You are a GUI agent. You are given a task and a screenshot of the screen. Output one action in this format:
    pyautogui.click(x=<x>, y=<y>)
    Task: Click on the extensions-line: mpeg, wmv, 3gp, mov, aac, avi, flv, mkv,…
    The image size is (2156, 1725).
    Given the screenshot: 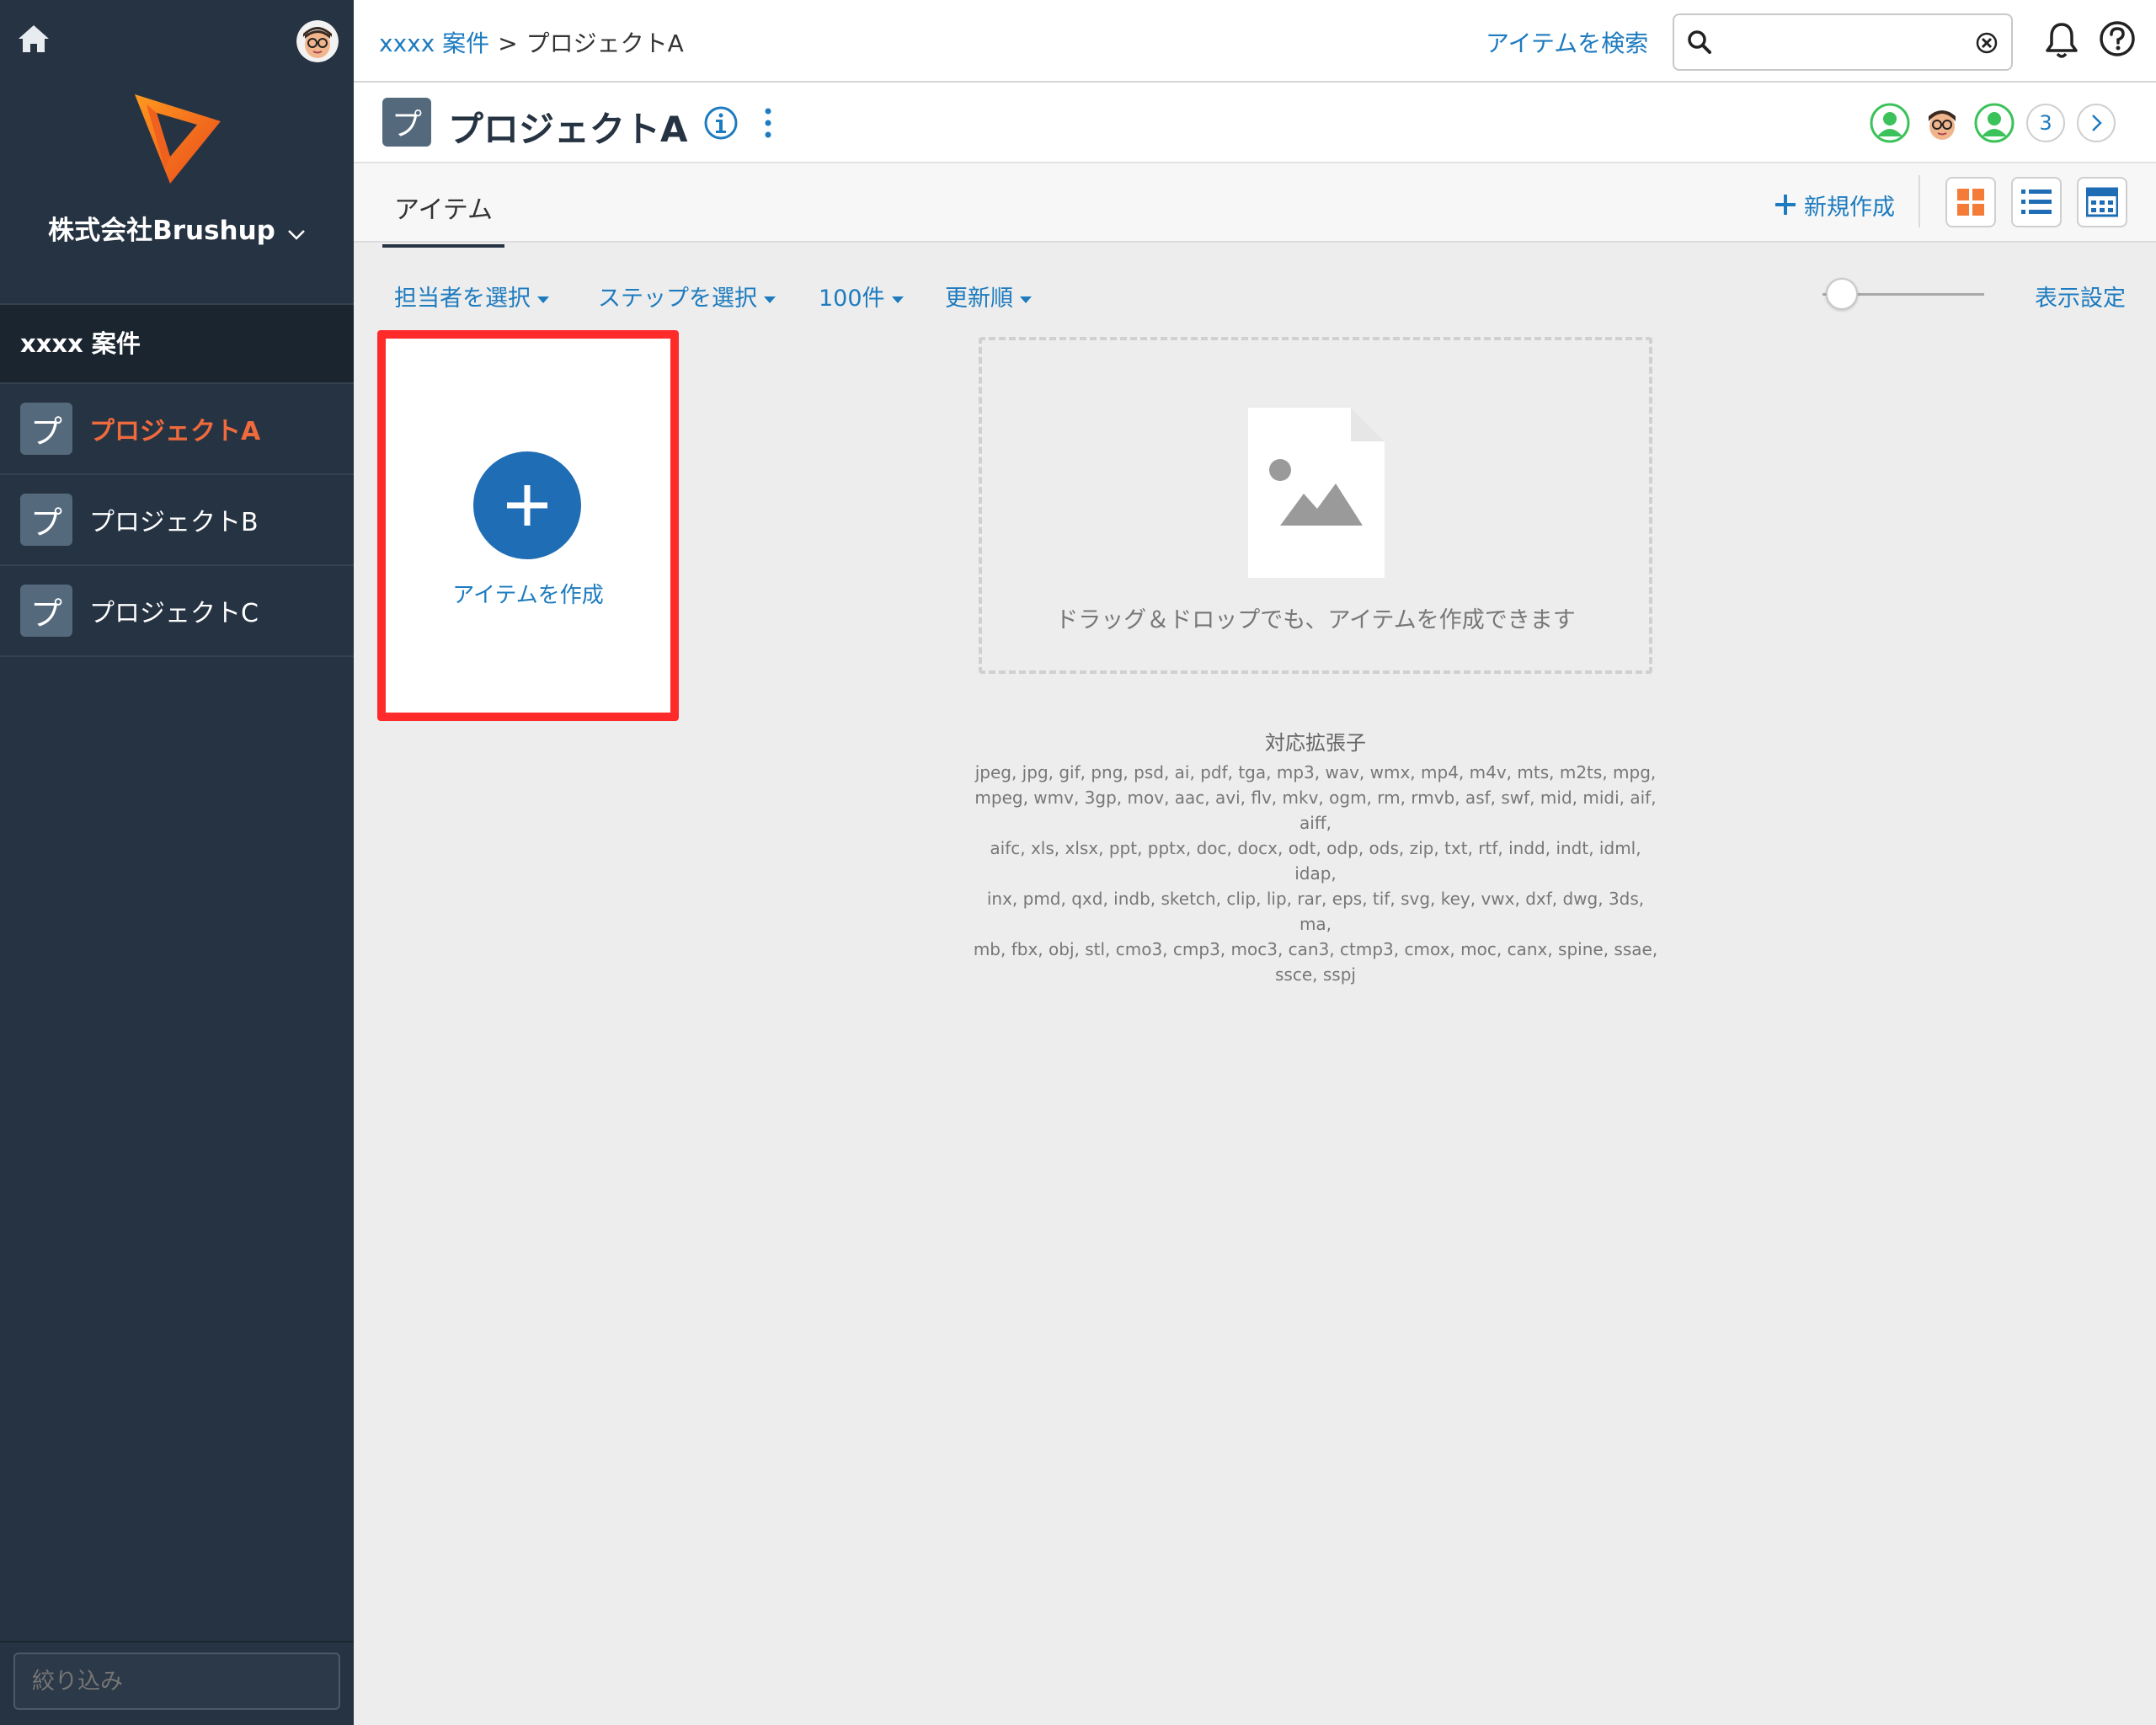 What is the action you would take?
    pyautogui.click(x=1315, y=810)
    